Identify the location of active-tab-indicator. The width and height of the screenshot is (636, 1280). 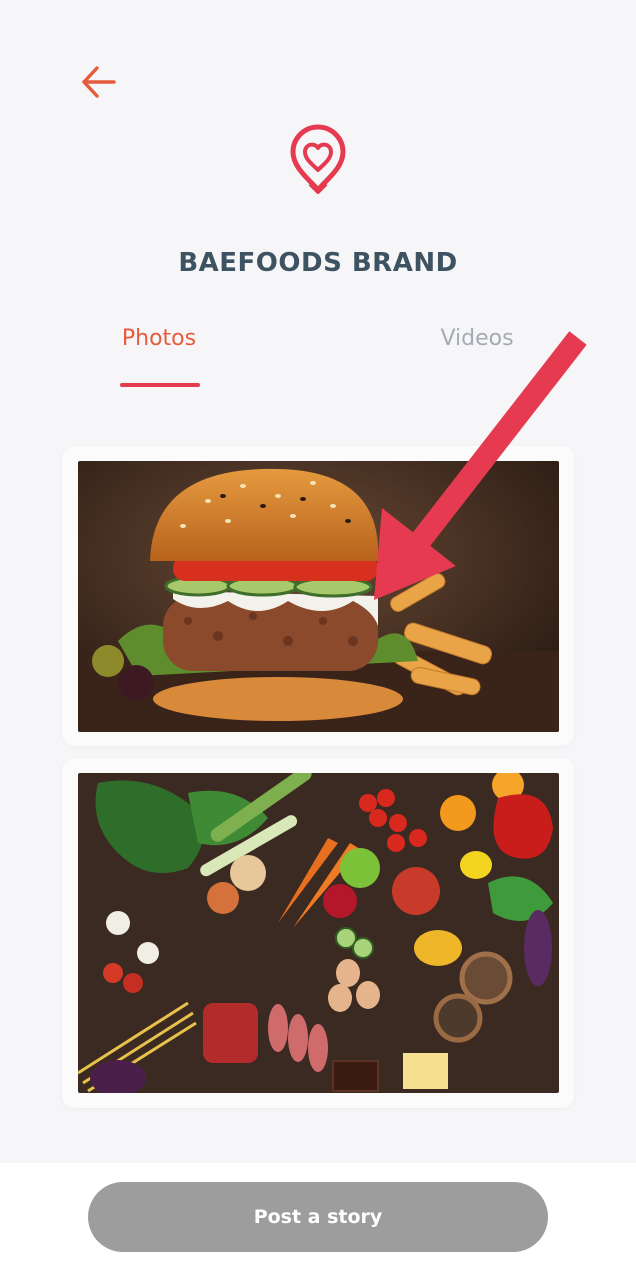
(160, 385).